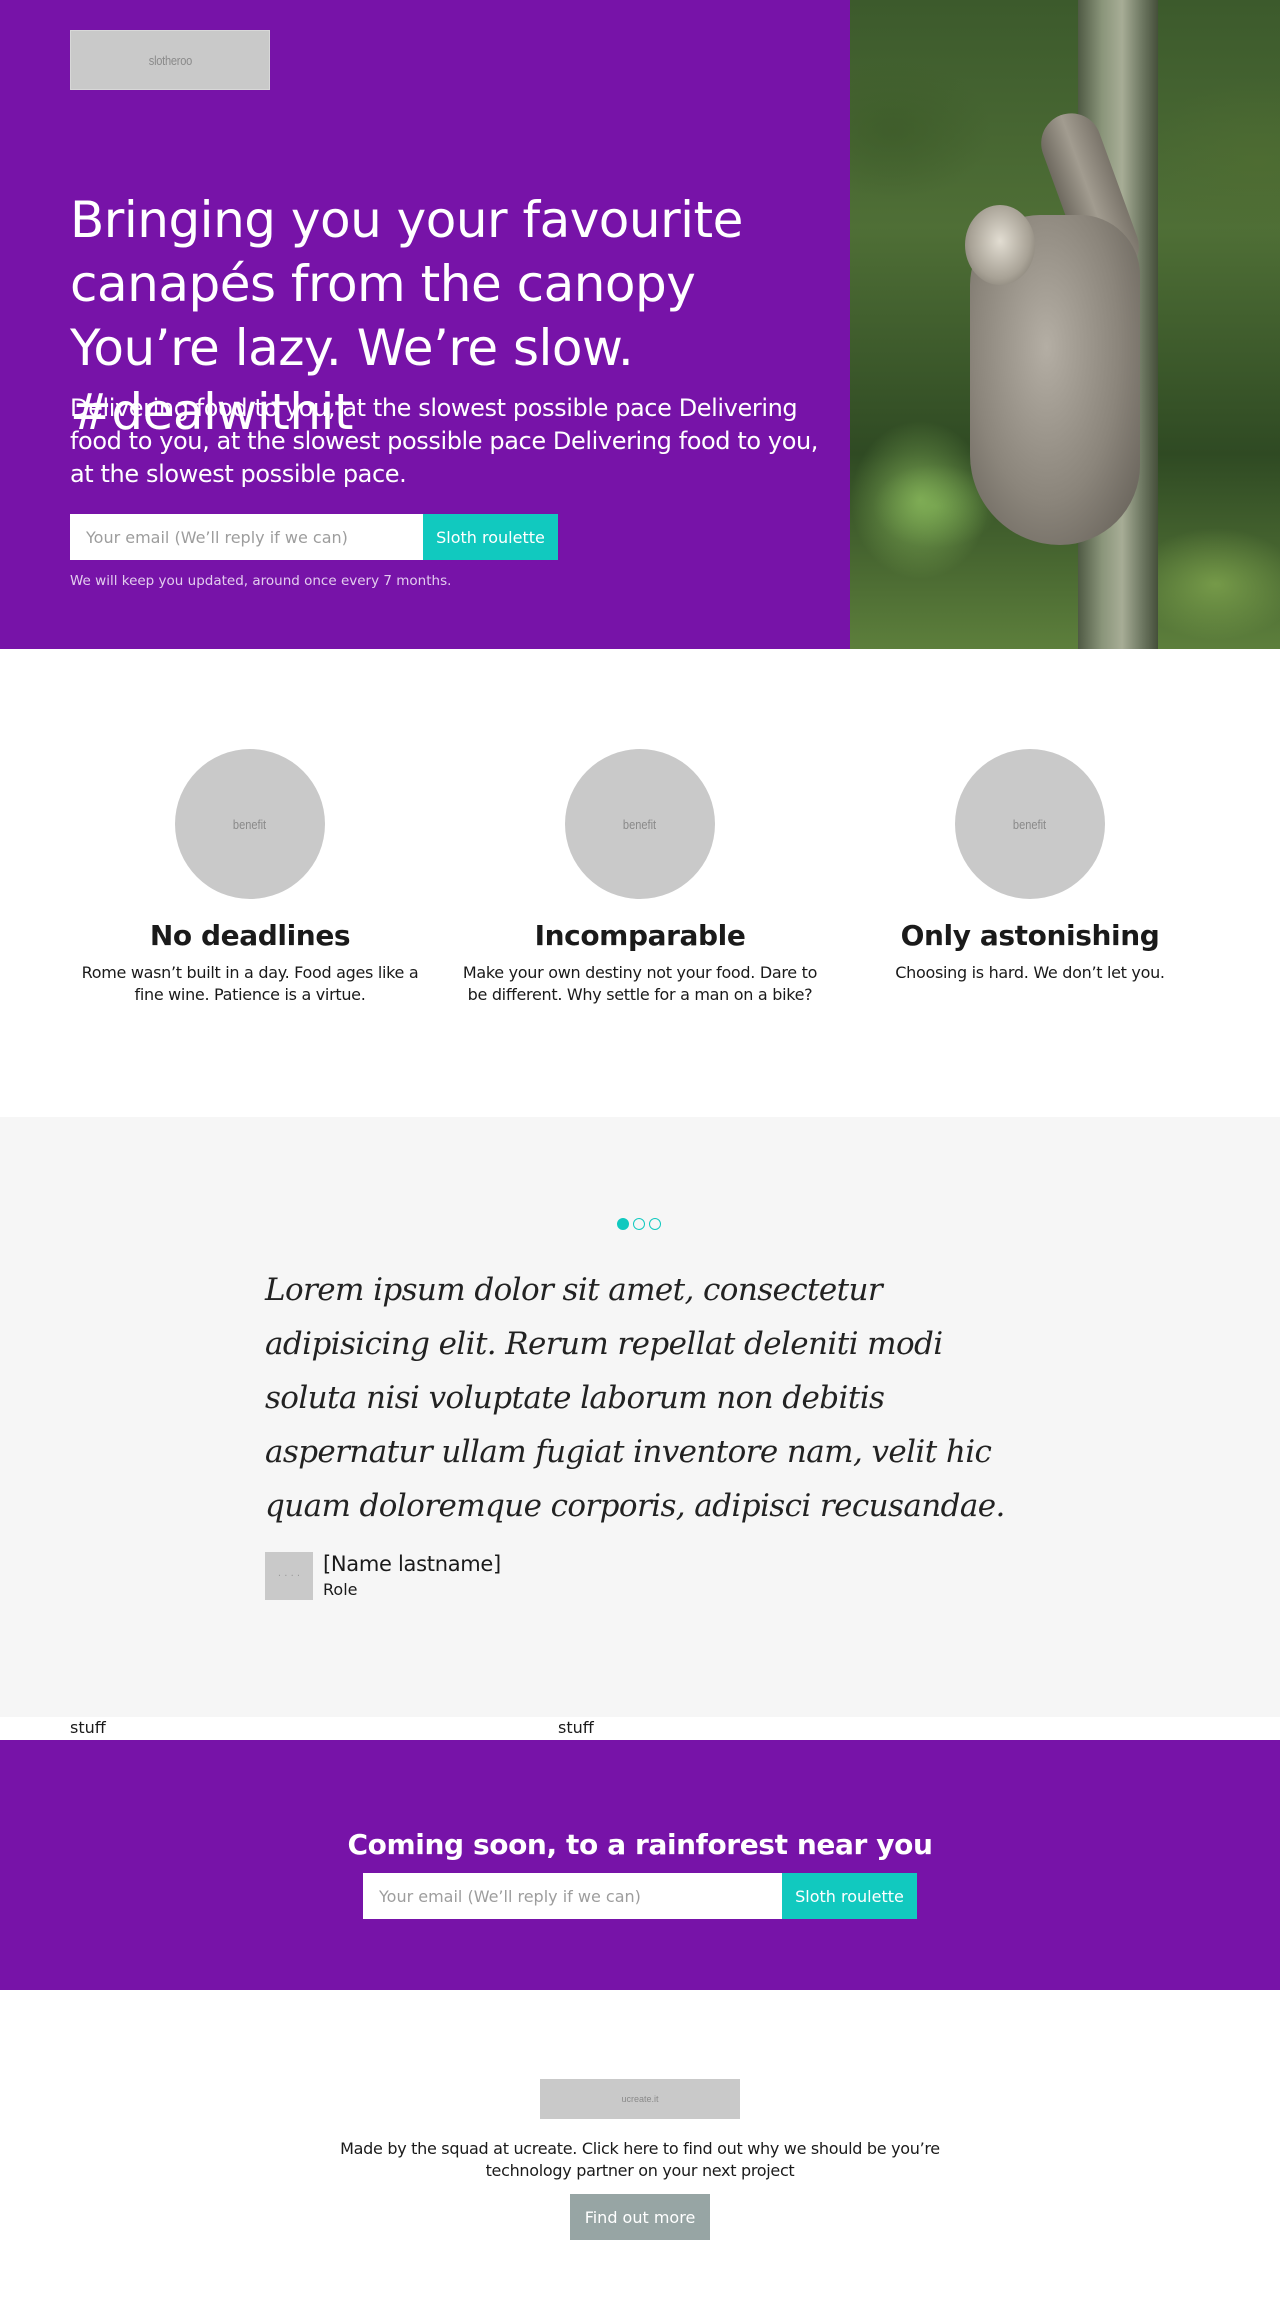 The width and height of the screenshot is (1280, 2310). What do you see at coordinates (1030, 935) in the screenshot?
I see `benefit-title: Only astonishing` at bounding box center [1030, 935].